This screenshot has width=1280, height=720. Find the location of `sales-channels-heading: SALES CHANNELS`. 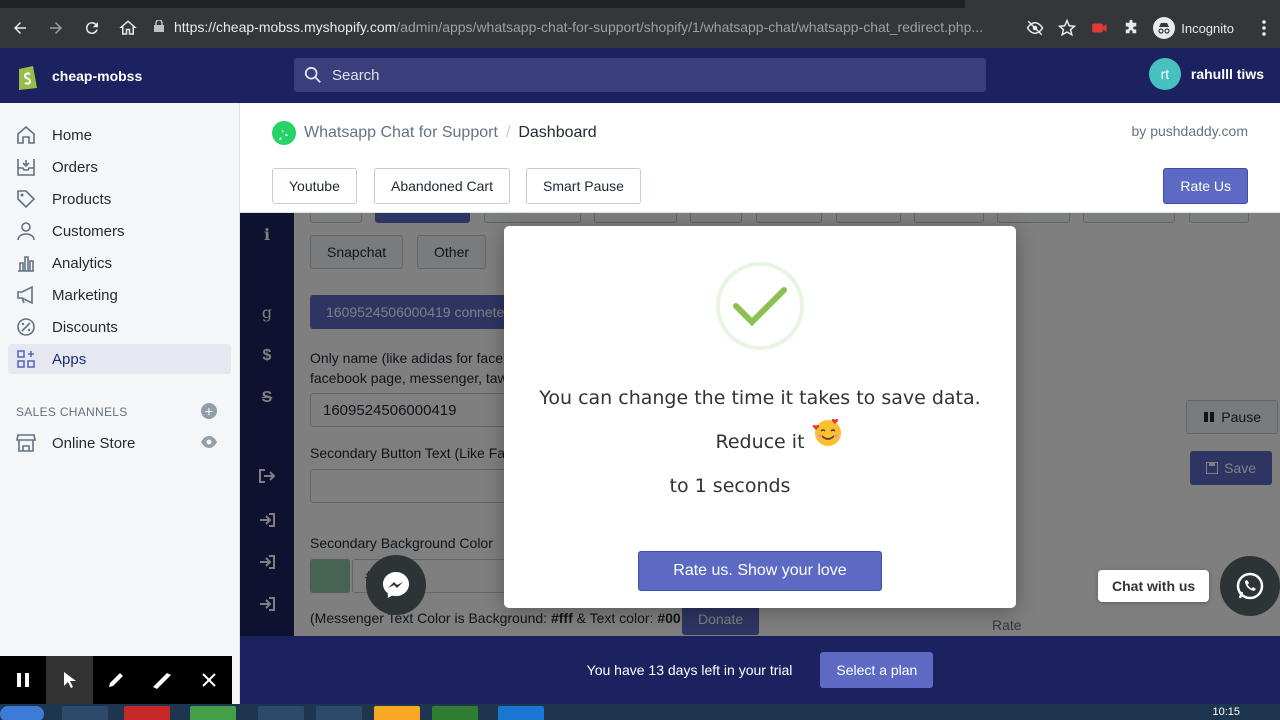

sales-channels-heading: SALES CHANNELS is located at coordinates (72, 412).